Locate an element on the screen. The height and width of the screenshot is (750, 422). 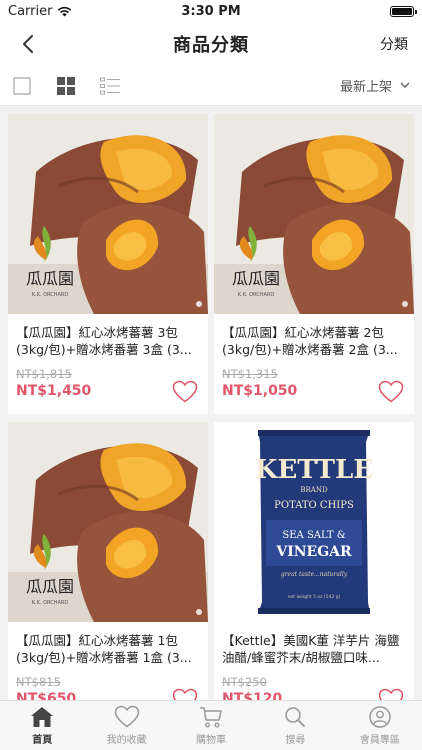
tab-search: 搜尋 is located at coordinates (295, 725).